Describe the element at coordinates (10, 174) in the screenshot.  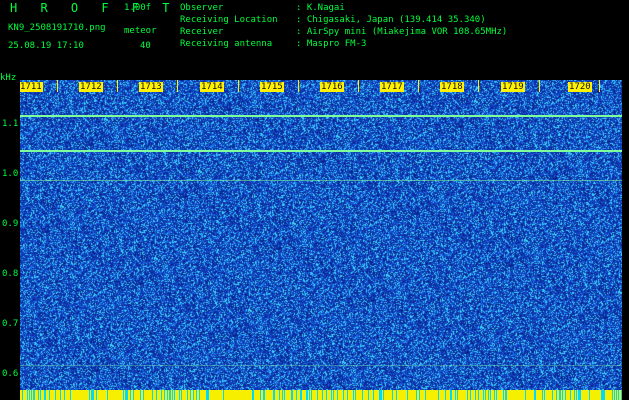
I see `y-tick-label: 1.0` at that location.